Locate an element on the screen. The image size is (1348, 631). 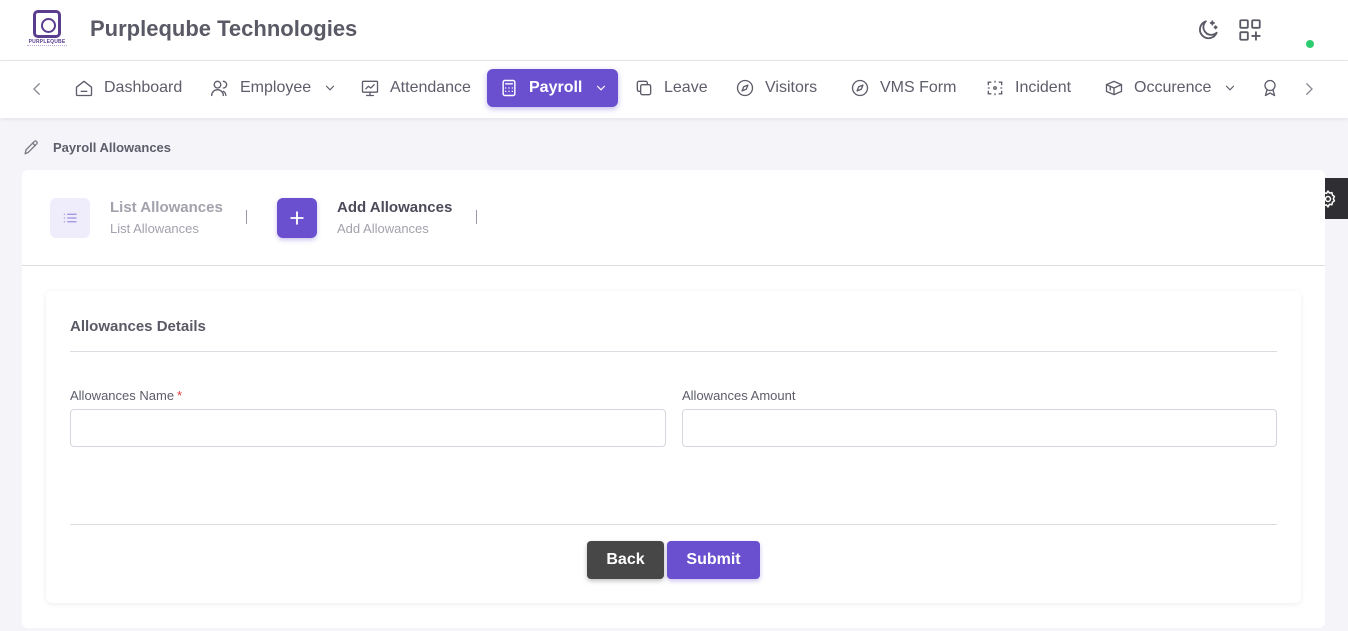
list-icon is located at coordinates (70, 218).